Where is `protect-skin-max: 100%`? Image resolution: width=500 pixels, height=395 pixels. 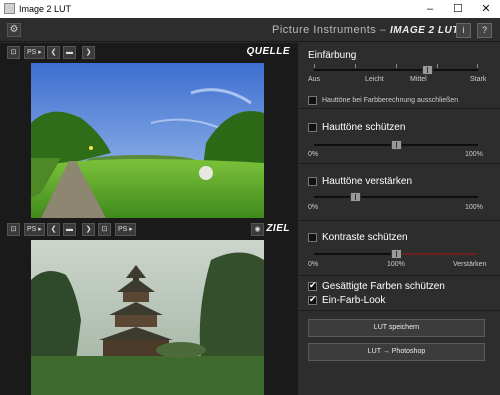
protect-skin-max: 100% is located at coordinates (474, 154).